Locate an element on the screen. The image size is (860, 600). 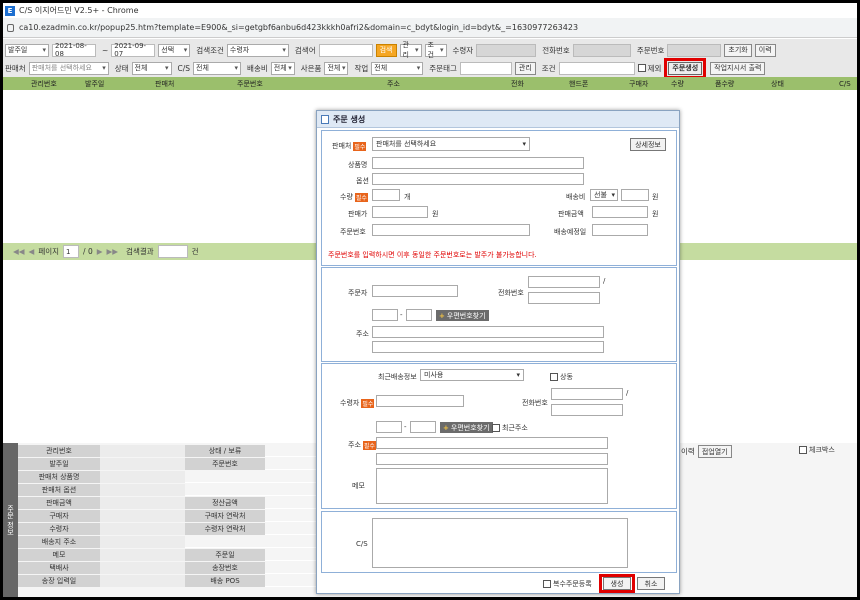
prev-page-icon: ◀ is located at coordinates (32, 251).